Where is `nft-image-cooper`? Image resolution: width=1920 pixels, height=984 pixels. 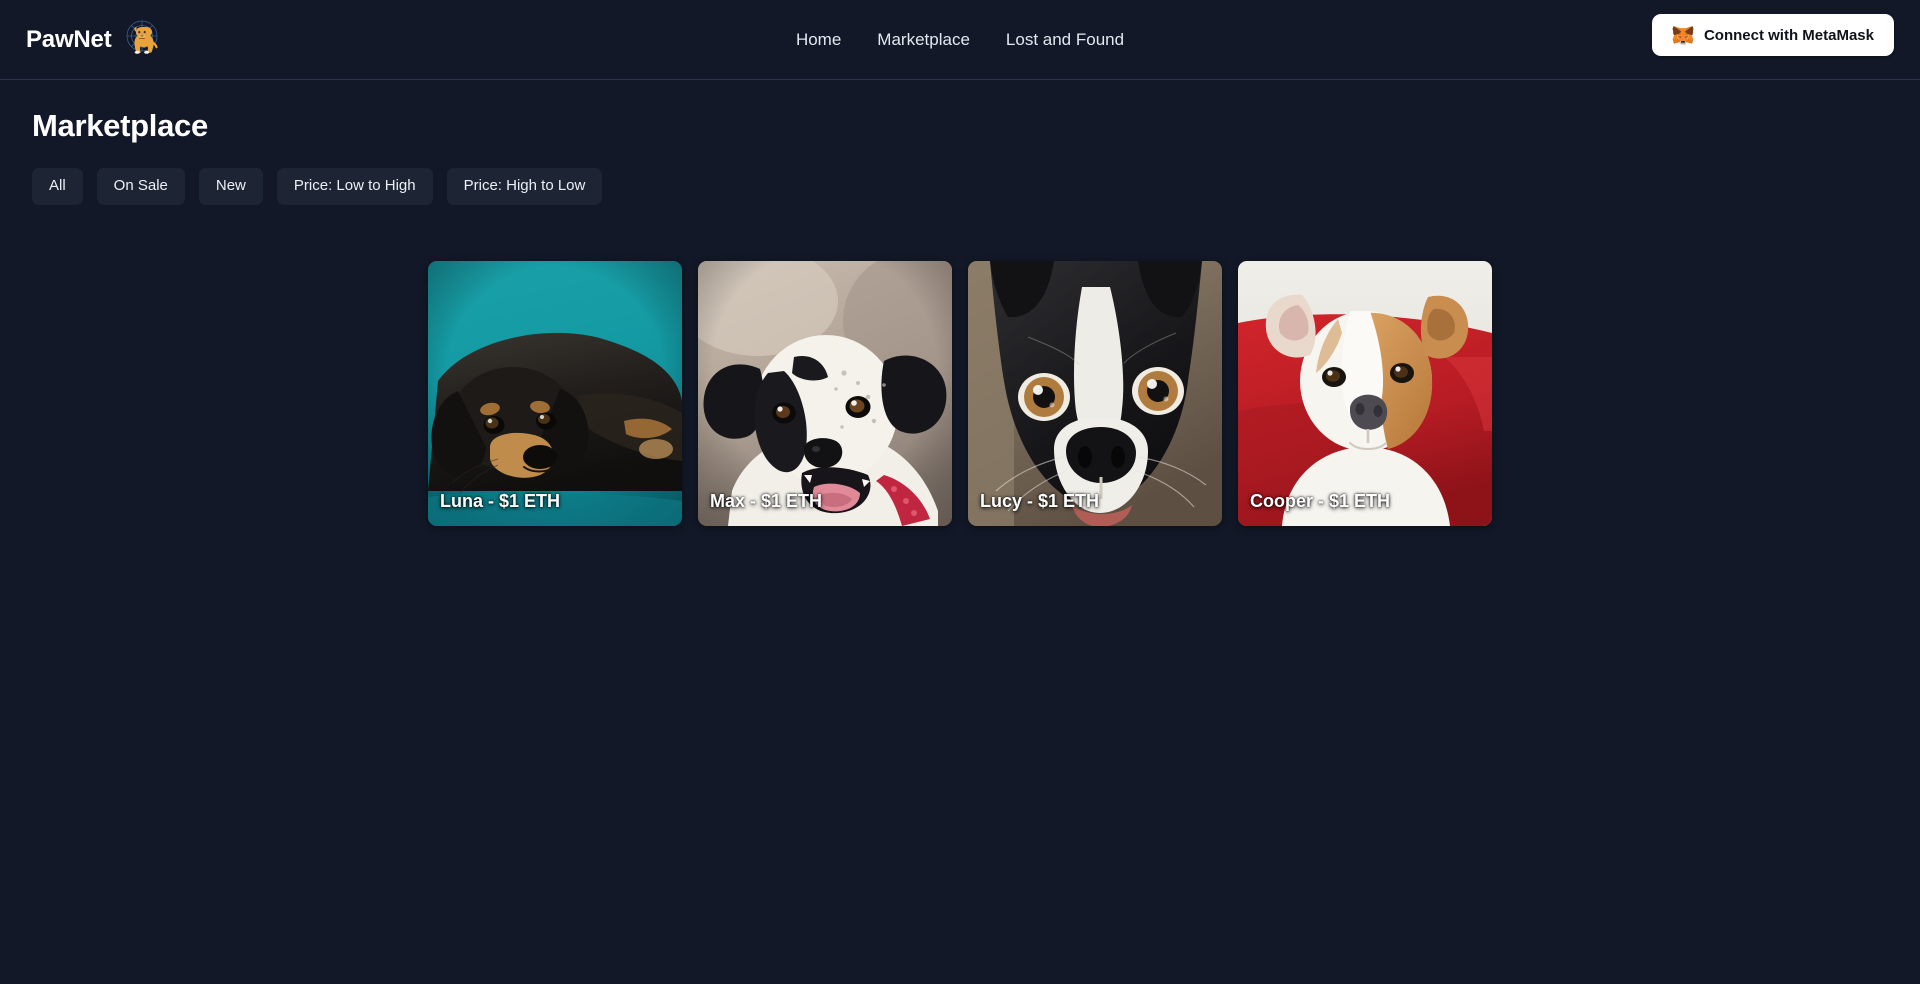
nft-image-cooper is located at coordinates (1365, 393).